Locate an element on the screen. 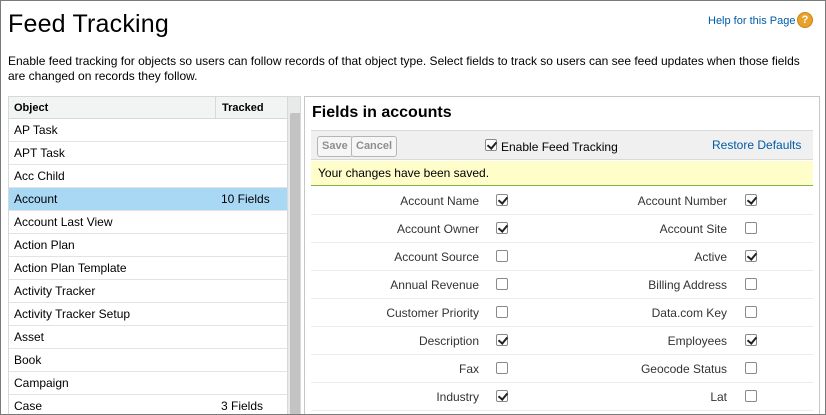 The width and height of the screenshot is (826, 415). object-list-header: Object Tracked is located at coordinates (148, 108).